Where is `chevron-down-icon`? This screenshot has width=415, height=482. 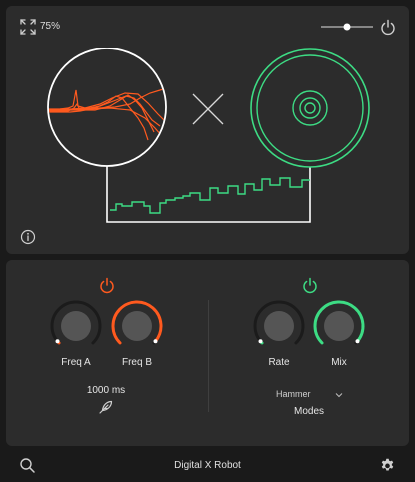 chevron-down-icon is located at coordinates (339, 395).